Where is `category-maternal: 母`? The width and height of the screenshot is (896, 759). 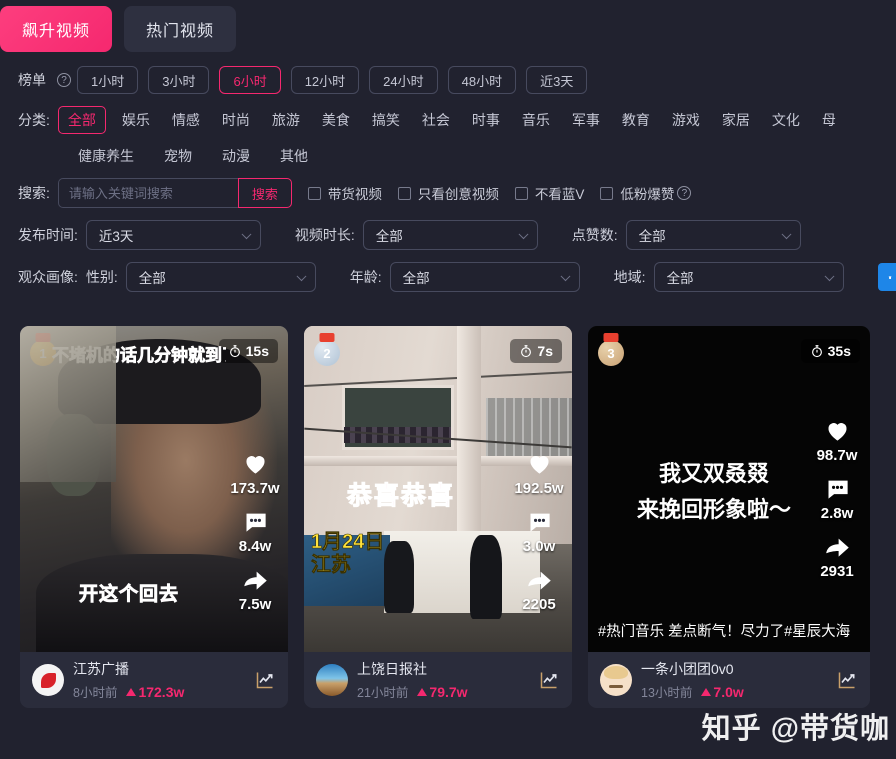
category-maternal: 母 is located at coordinates (829, 120).